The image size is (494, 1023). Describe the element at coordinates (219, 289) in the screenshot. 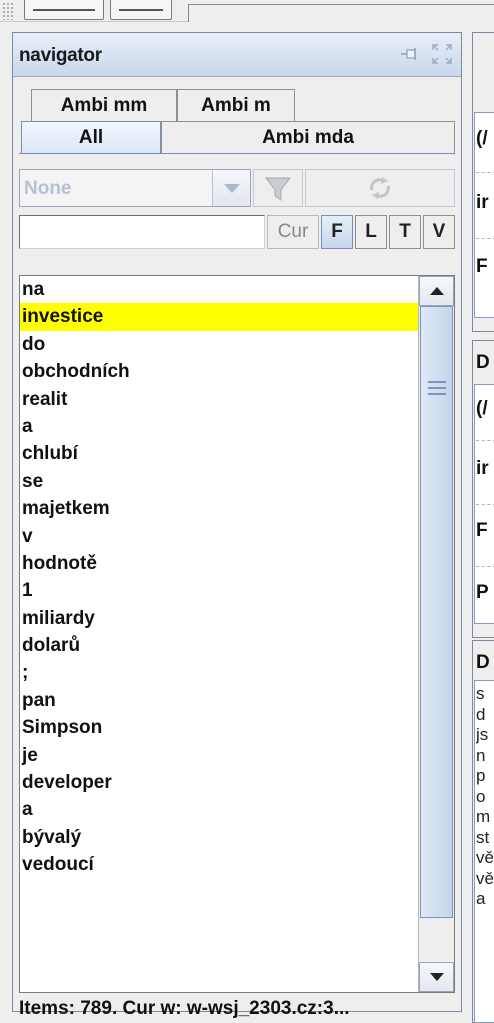

I see `list-item: na` at that location.